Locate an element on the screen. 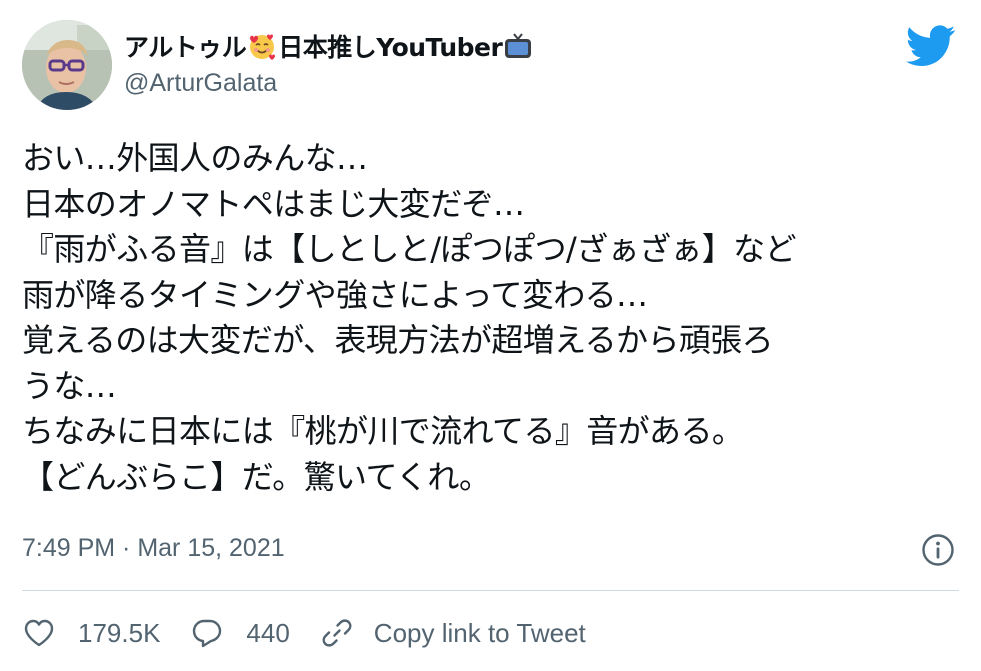  display-name-row: アルトゥル 日本推しYouTuber is located at coordinates (329, 46).